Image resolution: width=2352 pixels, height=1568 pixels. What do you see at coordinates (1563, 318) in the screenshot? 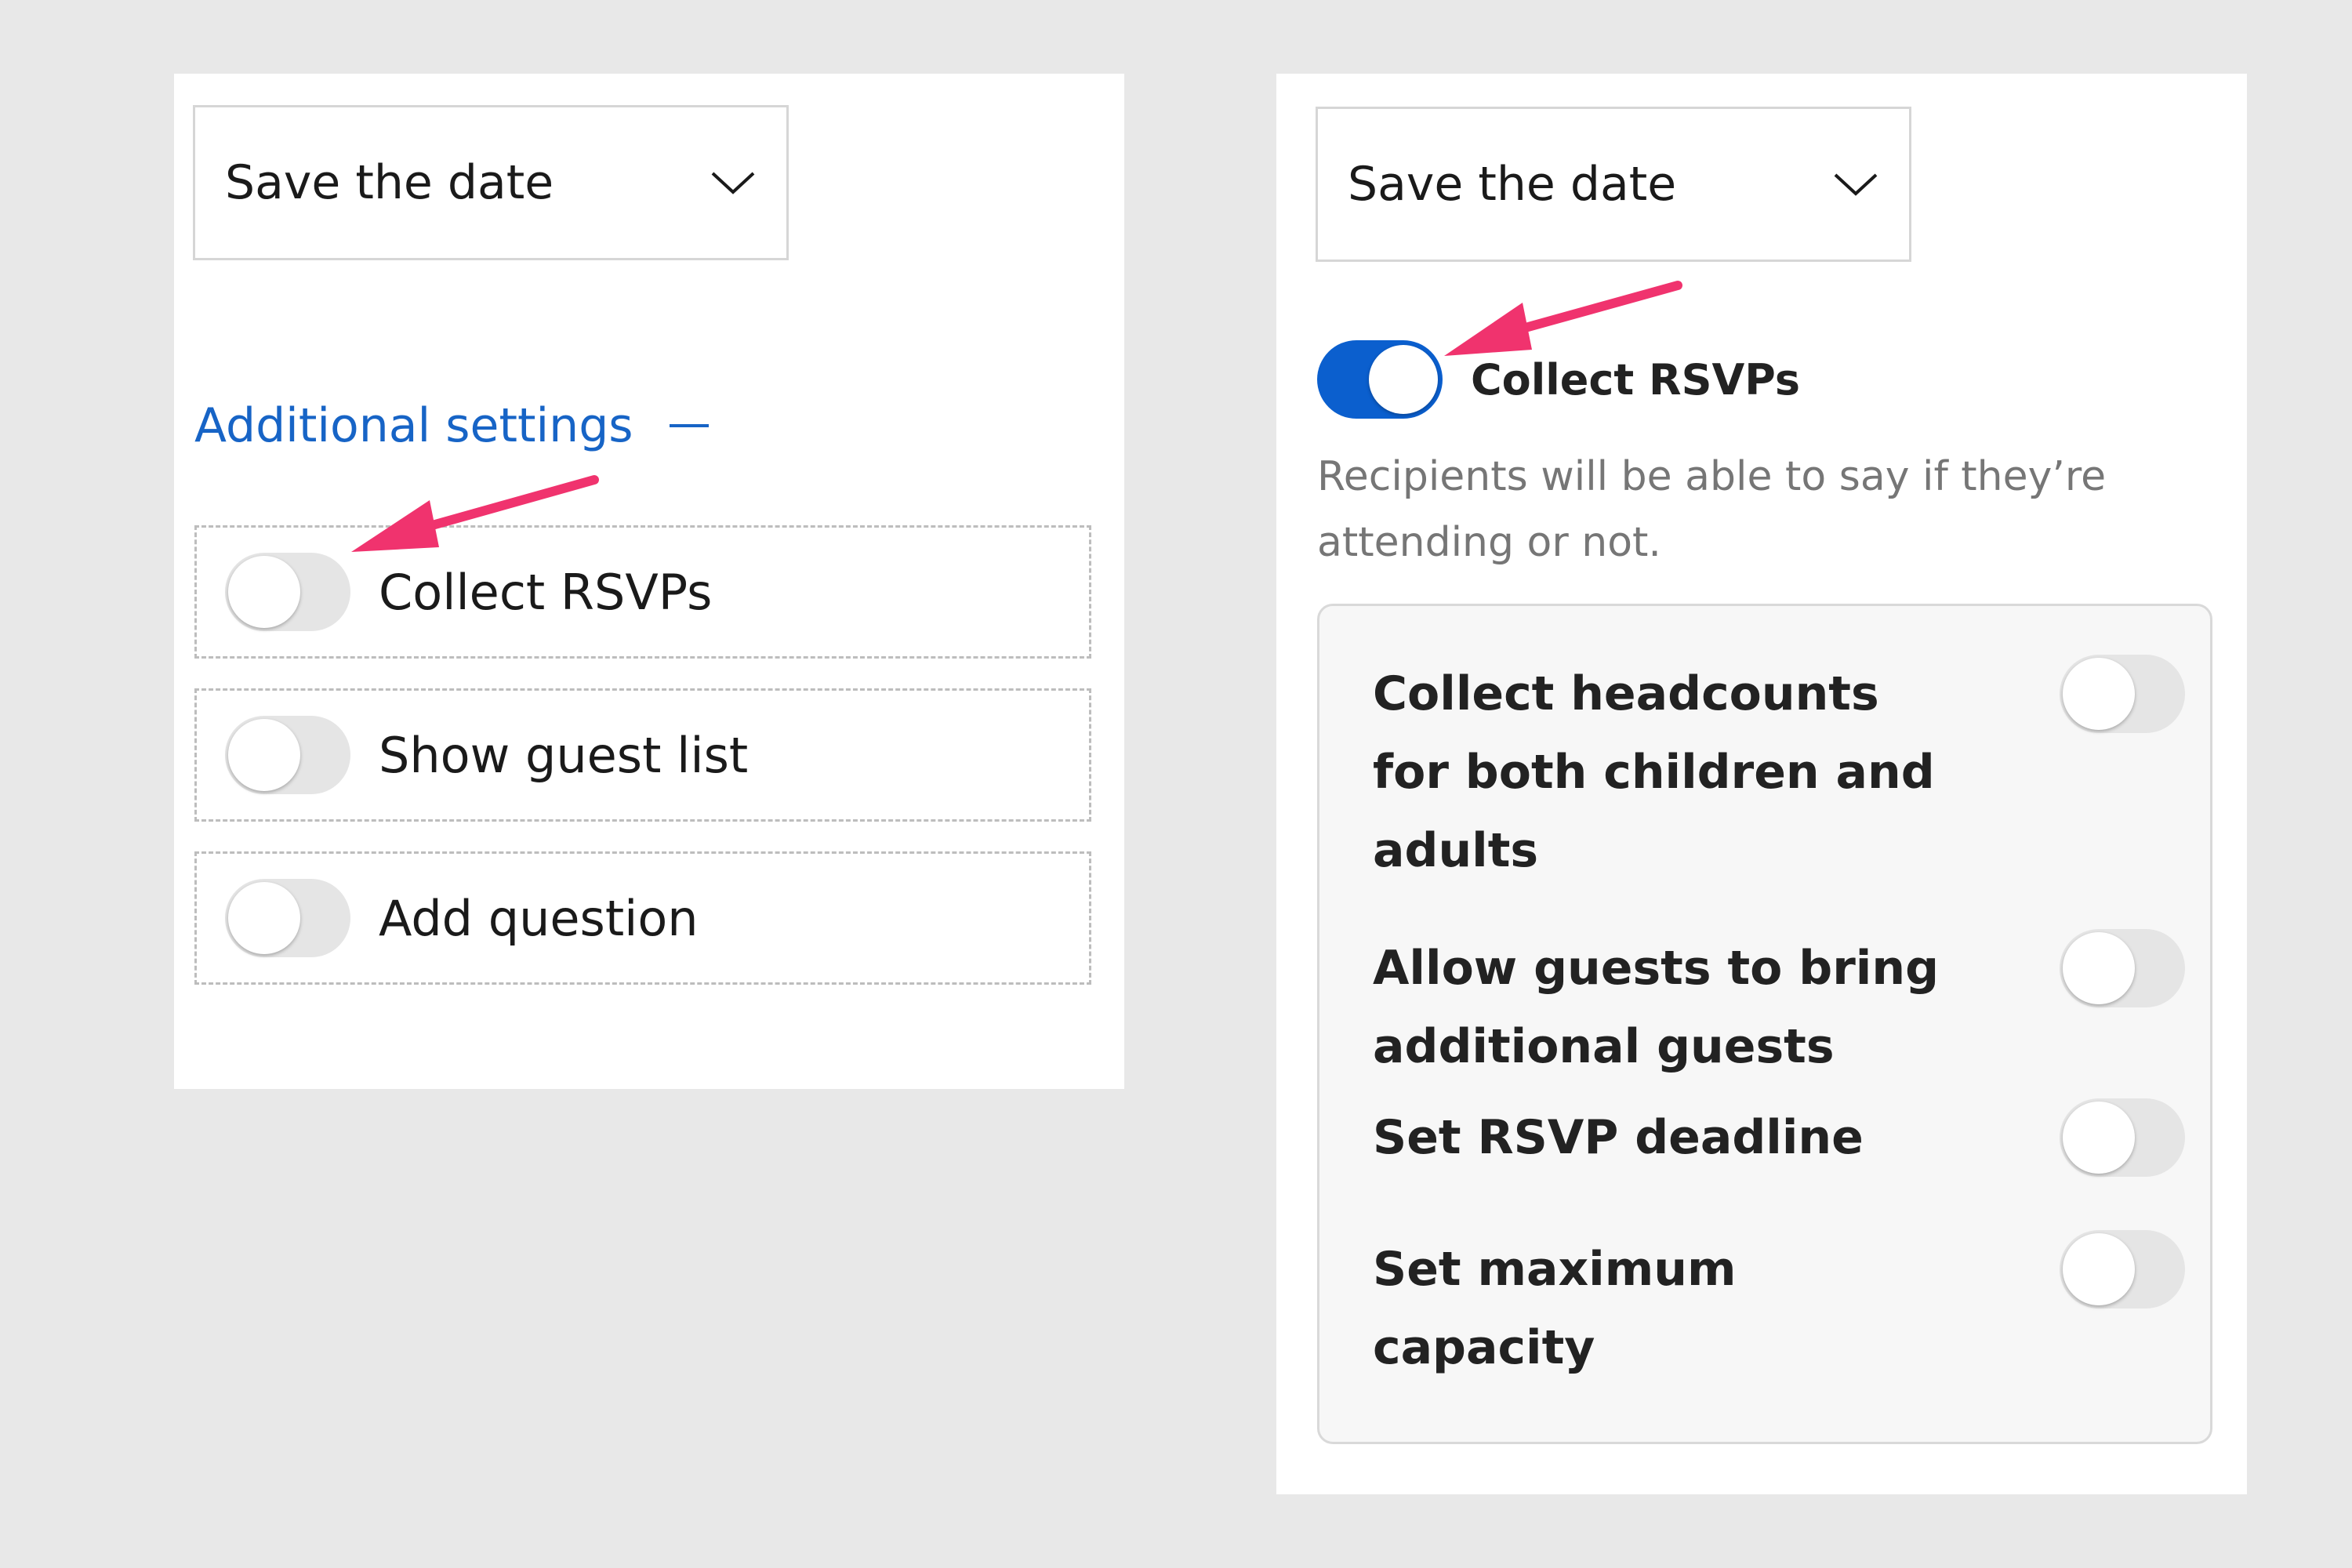
I see `annotation-arrow-right` at bounding box center [1563, 318].